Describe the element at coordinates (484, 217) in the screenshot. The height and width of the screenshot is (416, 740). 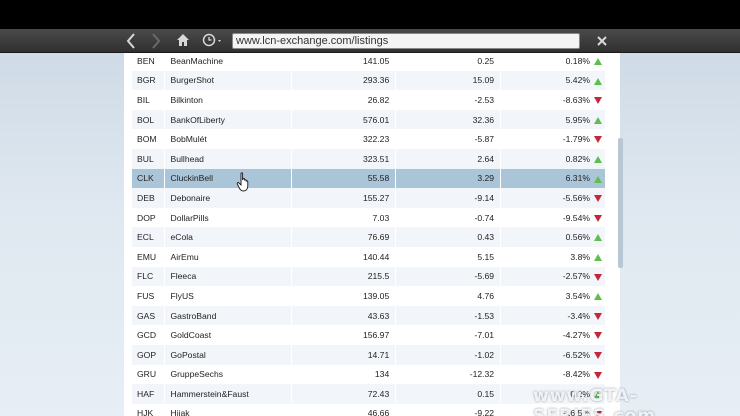
I see `change-cell-text: -0.74` at that location.